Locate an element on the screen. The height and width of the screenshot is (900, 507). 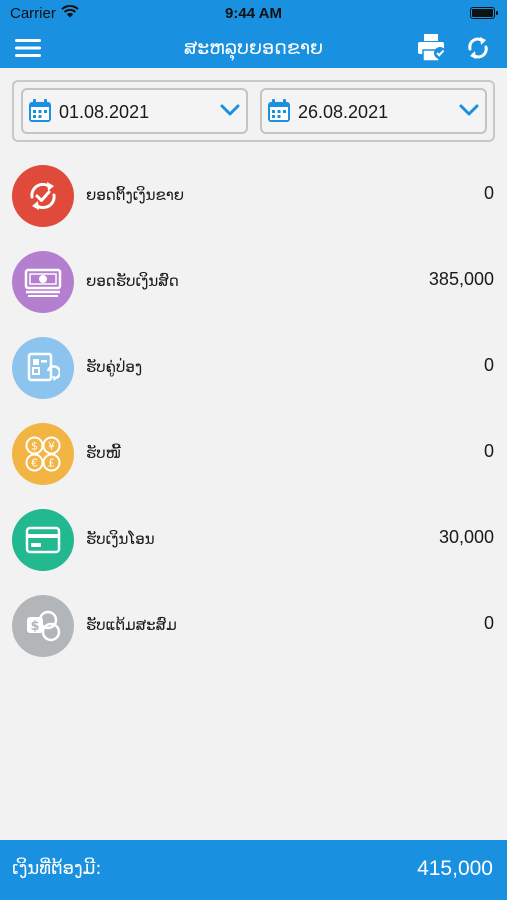
print-button is located at coordinates (432, 48).